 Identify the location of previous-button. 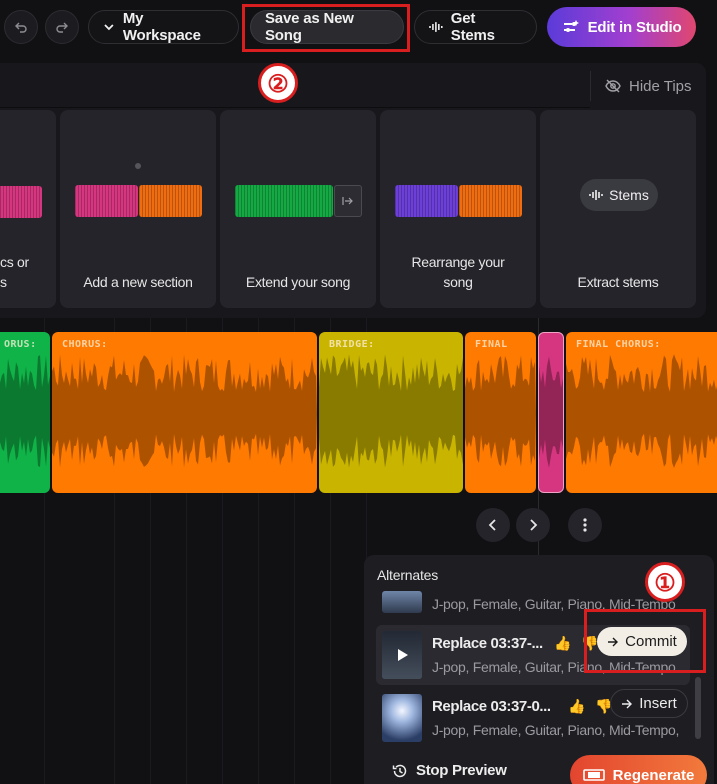
(493, 525).